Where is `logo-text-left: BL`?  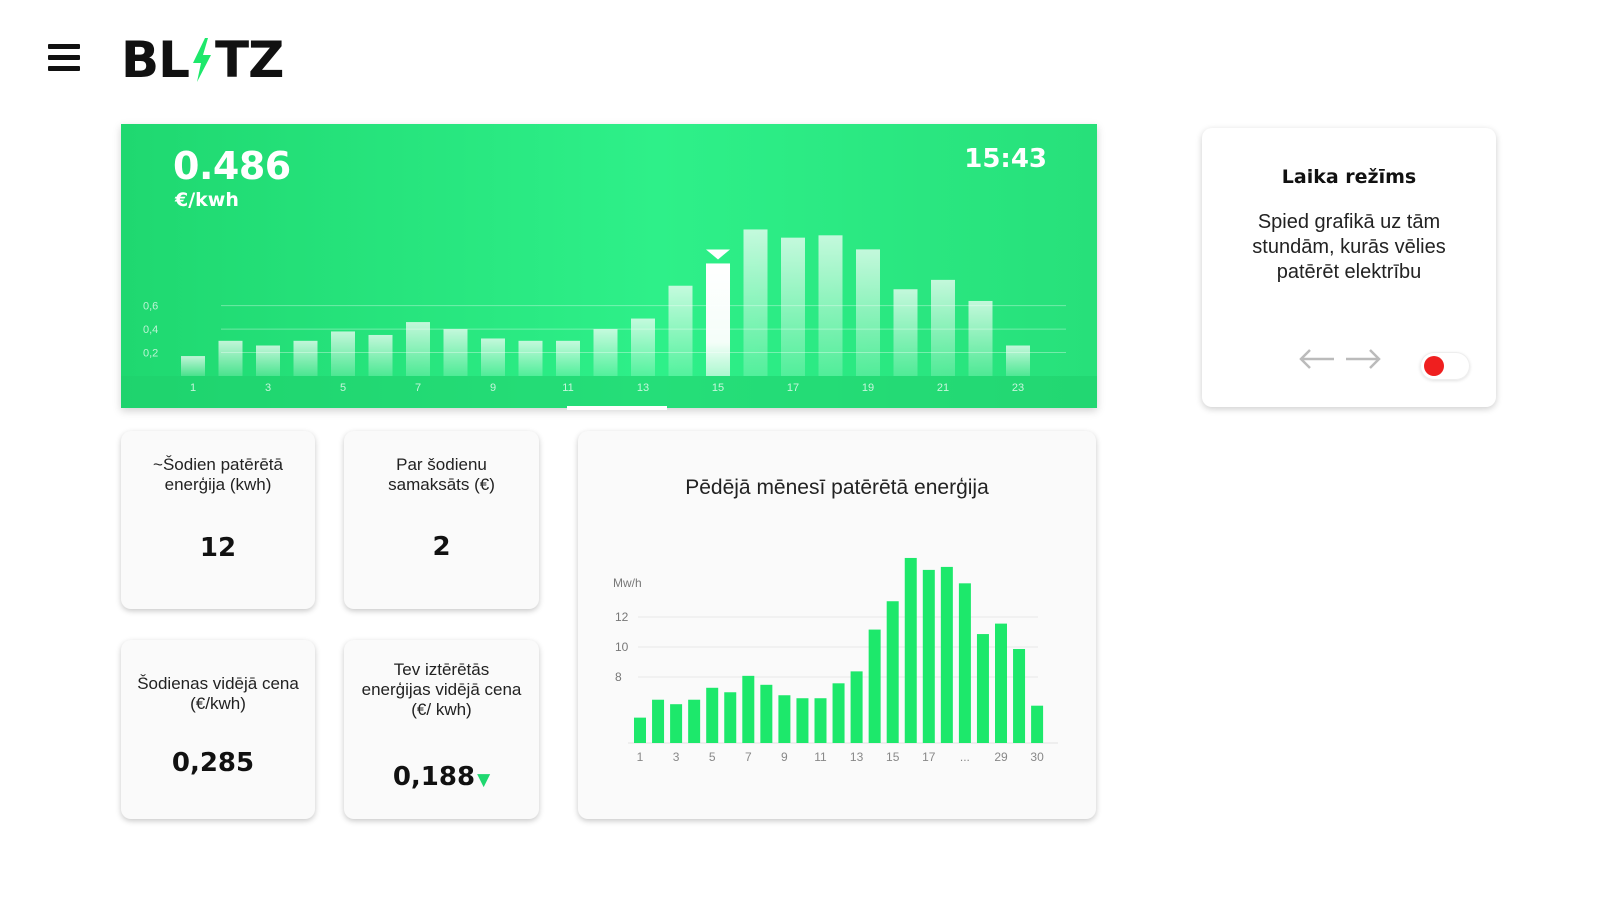
logo-text-left: BL is located at coordinates (155, 60).